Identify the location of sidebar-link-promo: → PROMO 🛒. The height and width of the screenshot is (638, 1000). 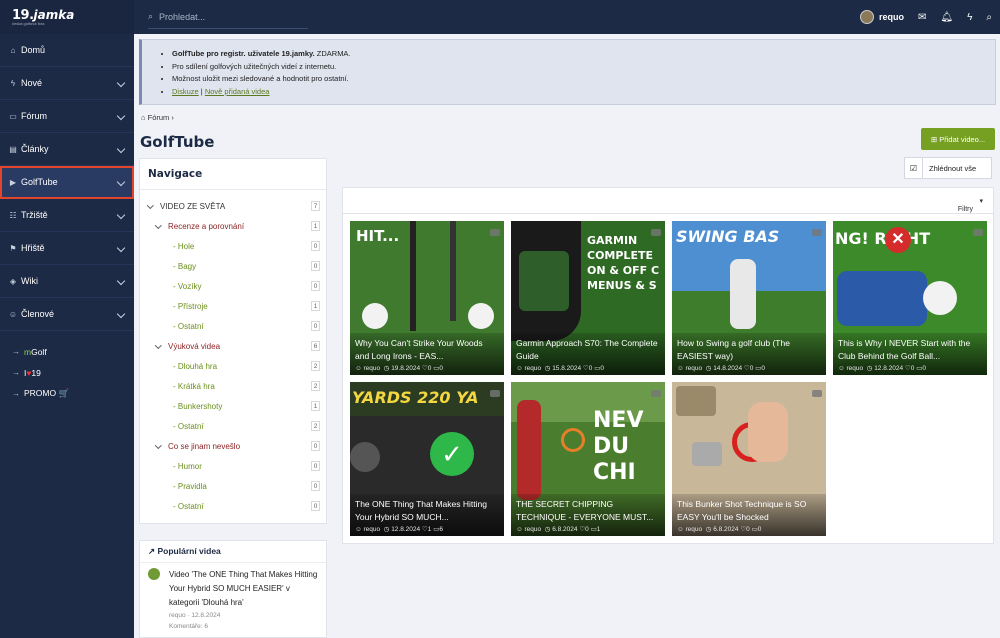
(73, 393).